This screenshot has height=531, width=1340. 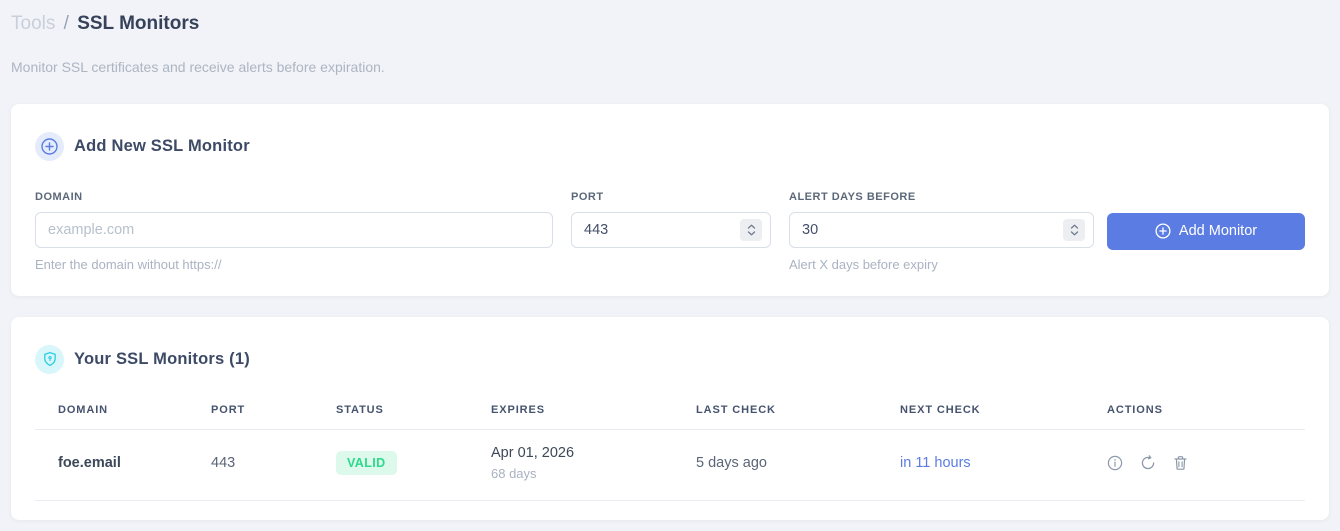 I want to click on trash-icon, so click(x=1180, y=463).